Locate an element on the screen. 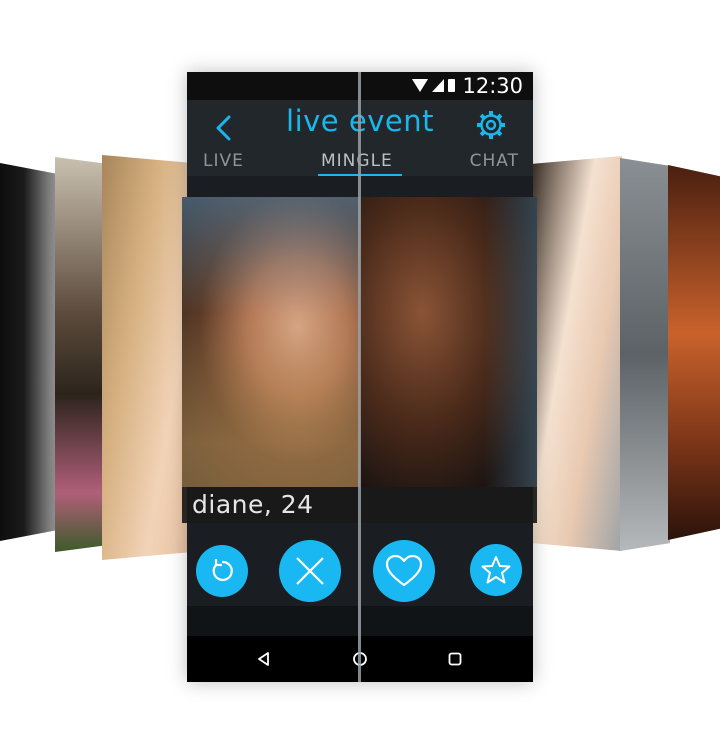 The width and height of the screenshot is (720, 756). status-time: 12:30 is located at coordinates (492, 86).